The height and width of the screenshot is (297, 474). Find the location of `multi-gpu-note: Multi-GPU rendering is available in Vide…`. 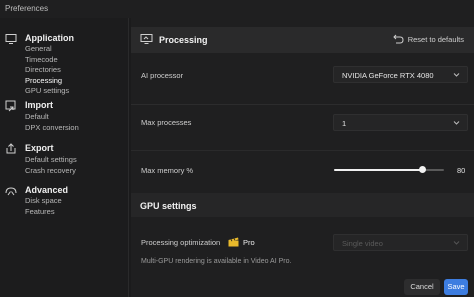

multi-gpu-note: Multi-GPU rendering is available in Vide… is located at coordinates (216, 261).